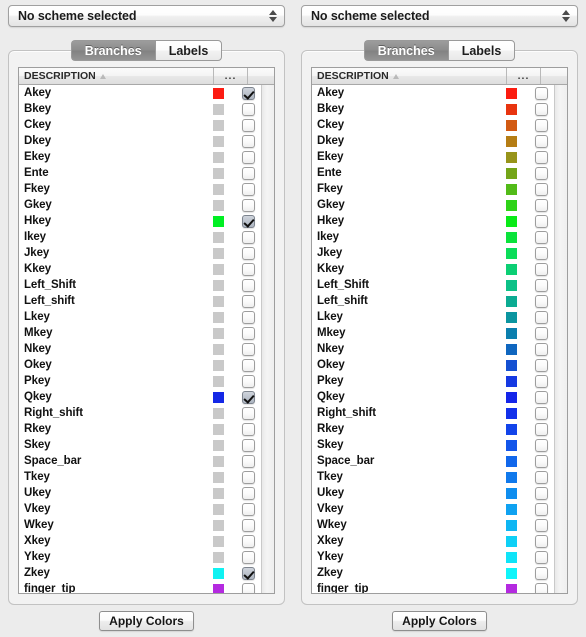 The image size is (586, 637). What do you see at coordinates (146, 621) in the screenshot?
I see `apply-colors-button-left: Apply Colors` at bounding box center [146, 621].